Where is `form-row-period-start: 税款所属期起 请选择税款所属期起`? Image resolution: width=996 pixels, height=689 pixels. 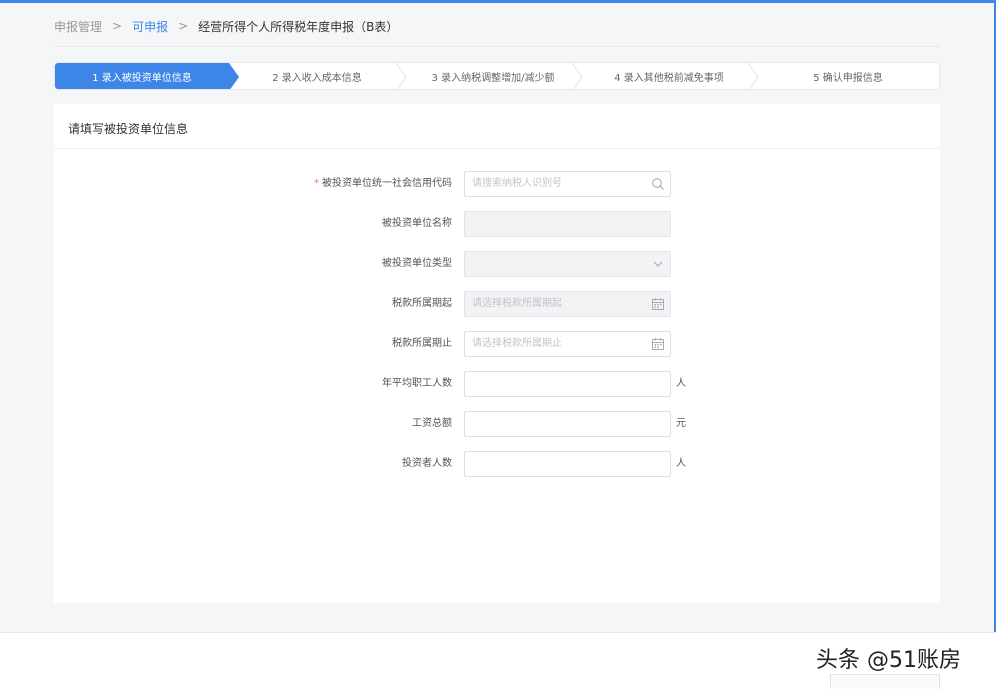 form-row-period-start: 税款所属期起 请选择税款所属期起 is located at coordinates (497, 304).